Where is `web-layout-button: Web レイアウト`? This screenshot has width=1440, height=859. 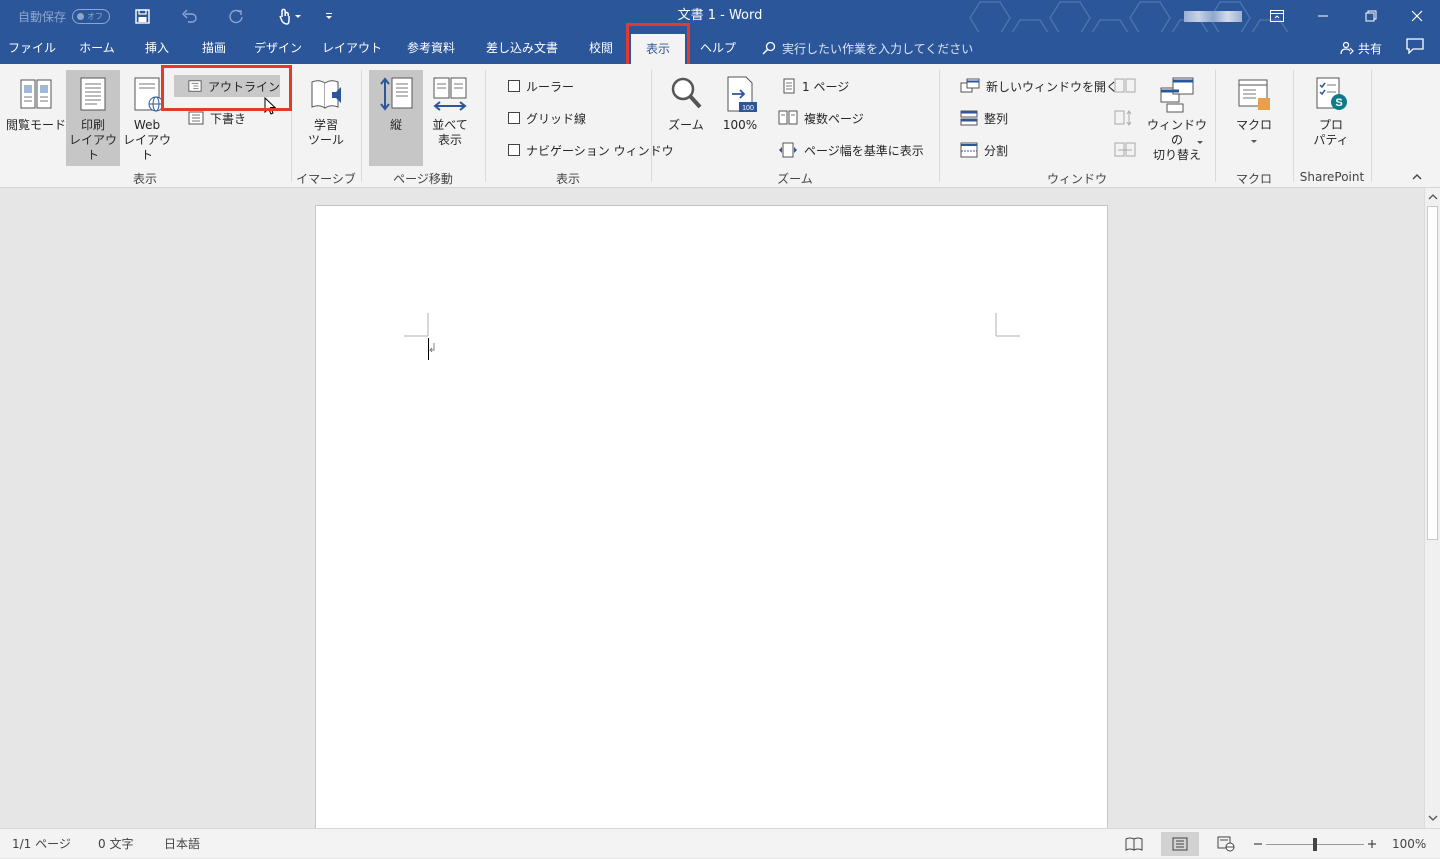 web-layout-button: Web レイアウト is located at coordinates (147, 118).